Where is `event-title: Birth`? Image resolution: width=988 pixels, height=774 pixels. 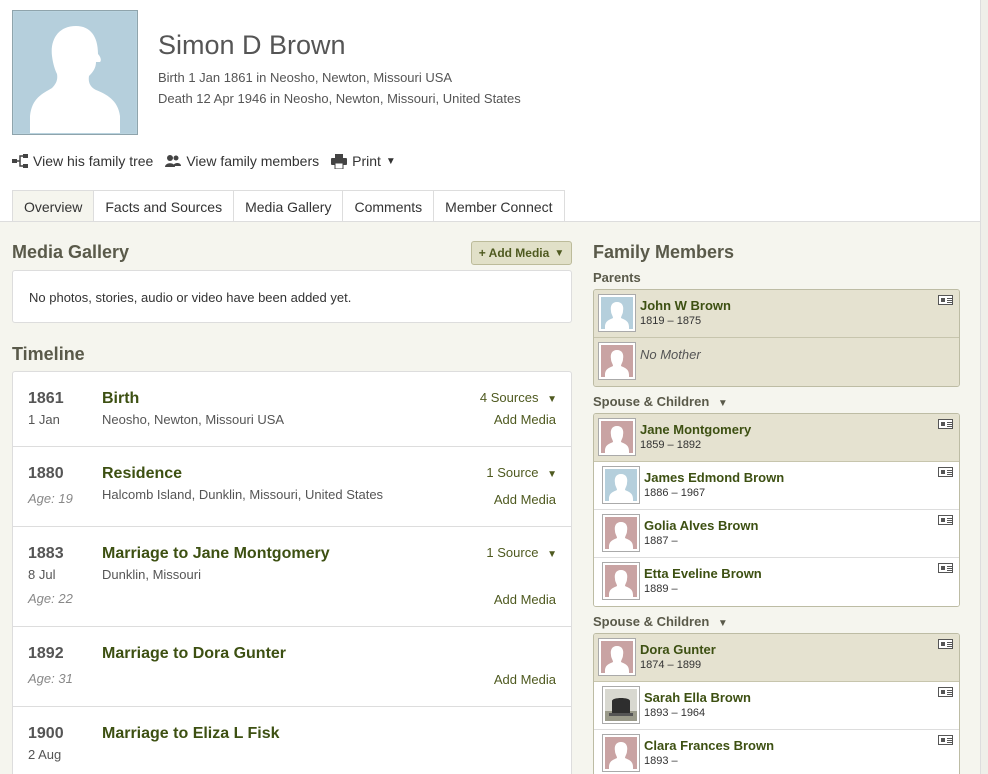
event-title: Birth is located at coordinates (120, 399).